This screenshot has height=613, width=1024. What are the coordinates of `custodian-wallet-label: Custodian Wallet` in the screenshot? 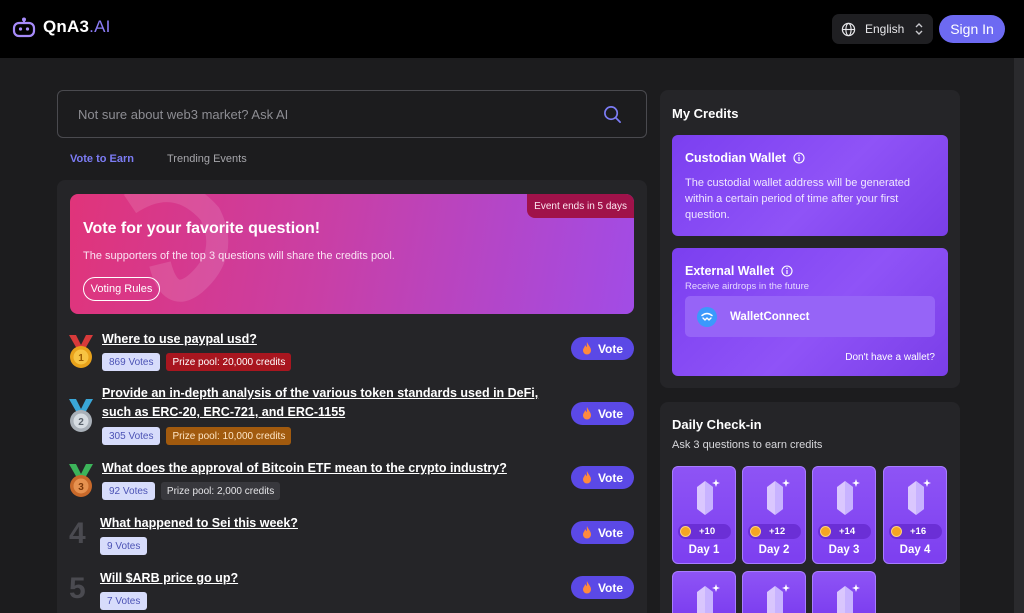 It's located at (735, 158).